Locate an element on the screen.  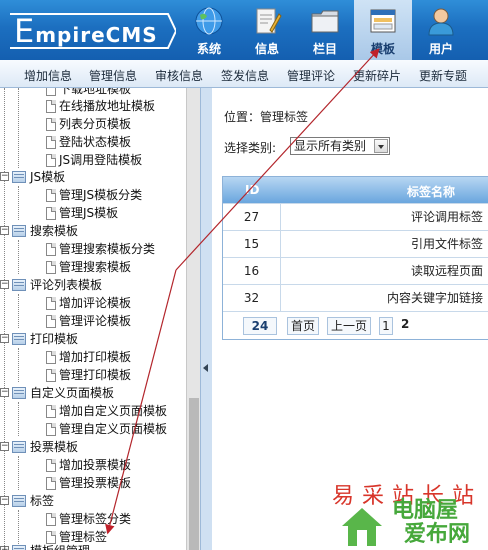
user-icon is located at coordinates (441, 22).